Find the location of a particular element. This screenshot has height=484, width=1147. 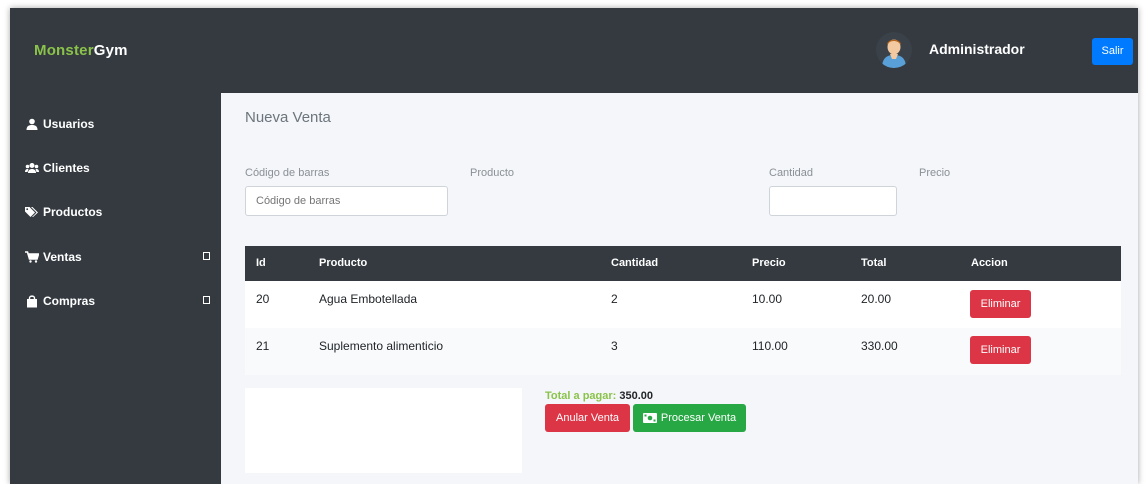

sidebar-item-label: Clientes is located at coordinates (66, 168).